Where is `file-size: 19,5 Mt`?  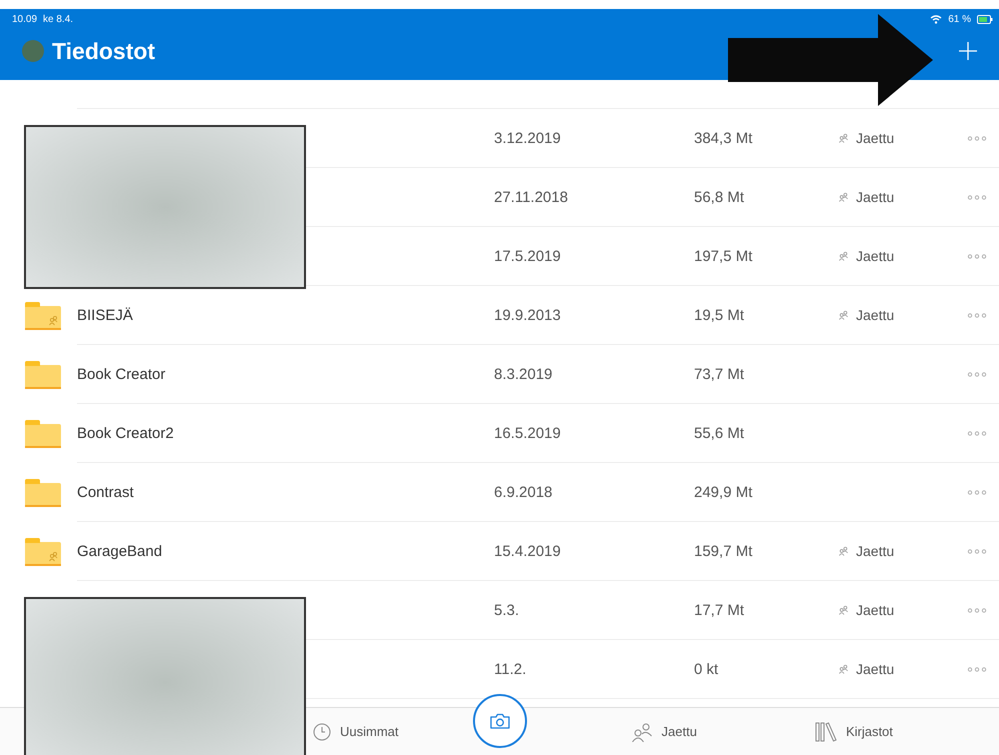
file-size: 19,5 Mt is located at coordinates (719, 315).